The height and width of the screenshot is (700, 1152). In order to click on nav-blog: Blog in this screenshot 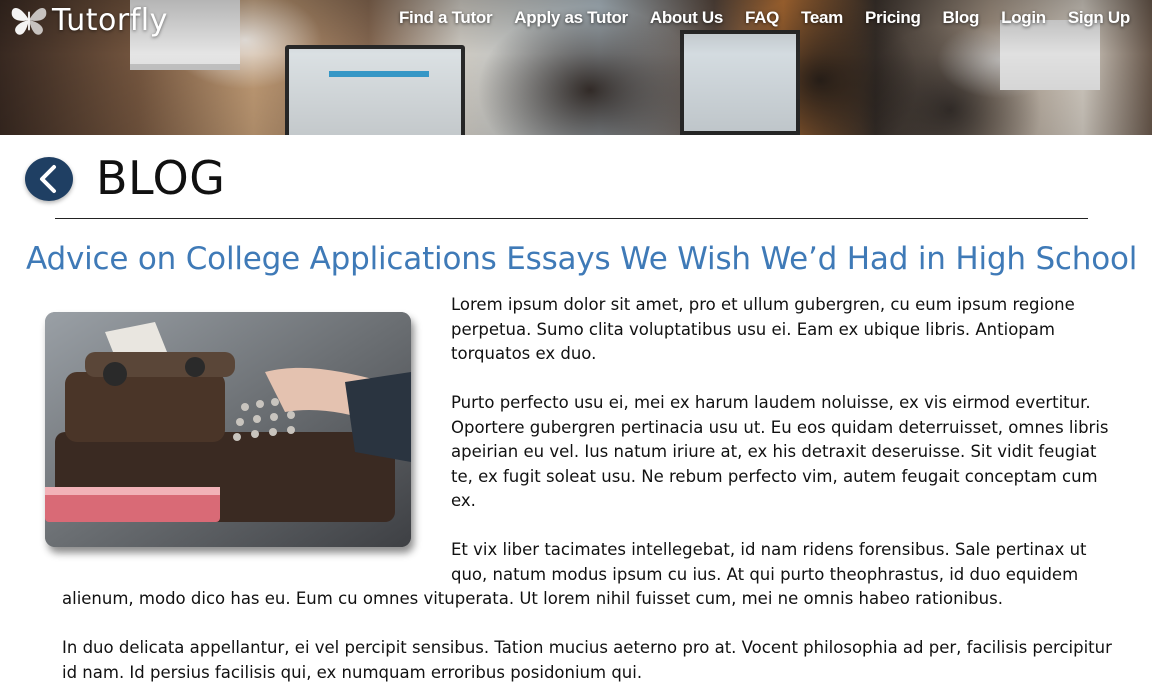, I will do `click(961, 18)`.